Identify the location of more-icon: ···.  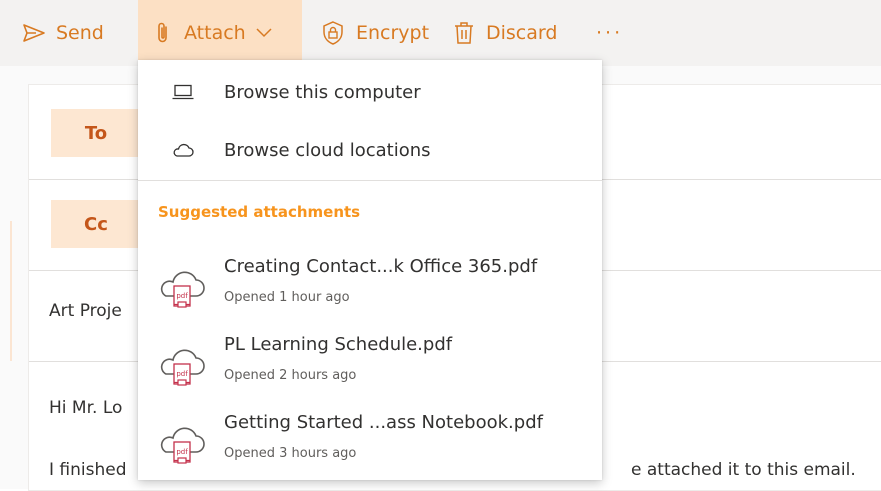
(610, 33).